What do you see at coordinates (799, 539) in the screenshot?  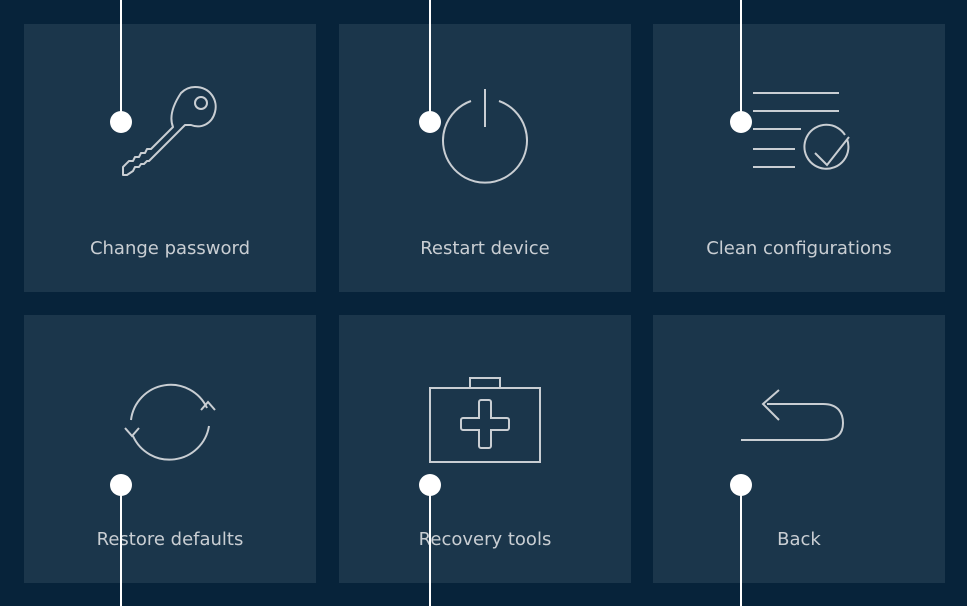 I see `back-label: Back` at bounding box center [799, 539].